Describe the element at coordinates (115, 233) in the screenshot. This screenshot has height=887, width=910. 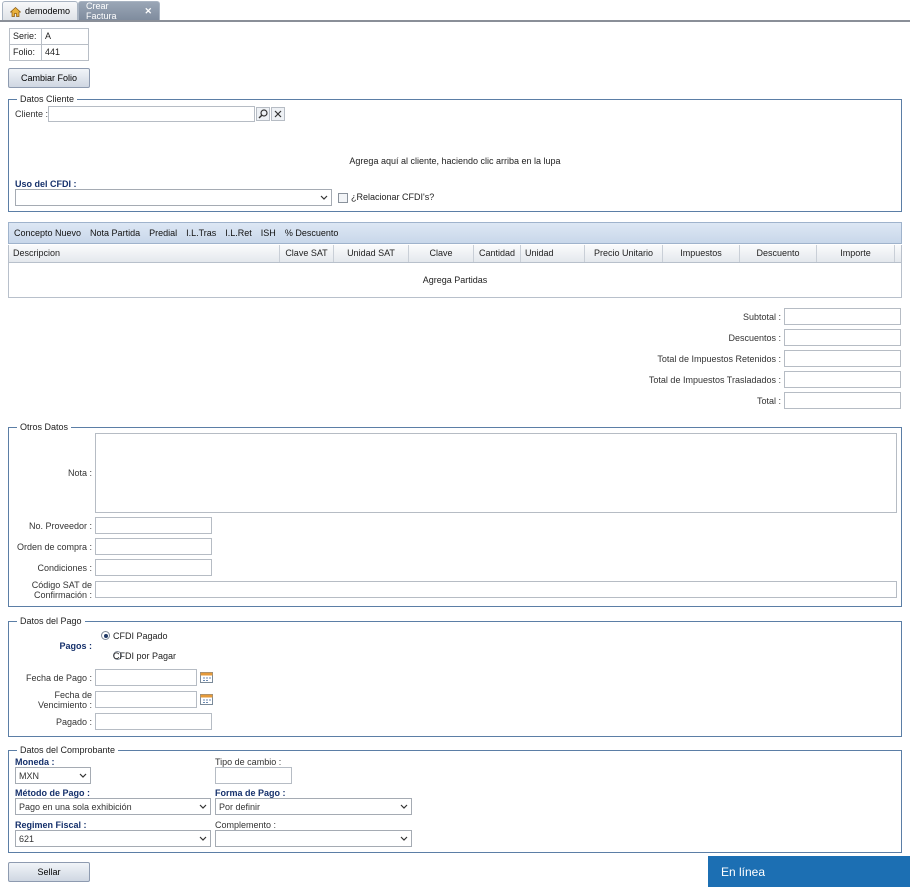
I see `nota-partida-button: Nota Partida` at that location.